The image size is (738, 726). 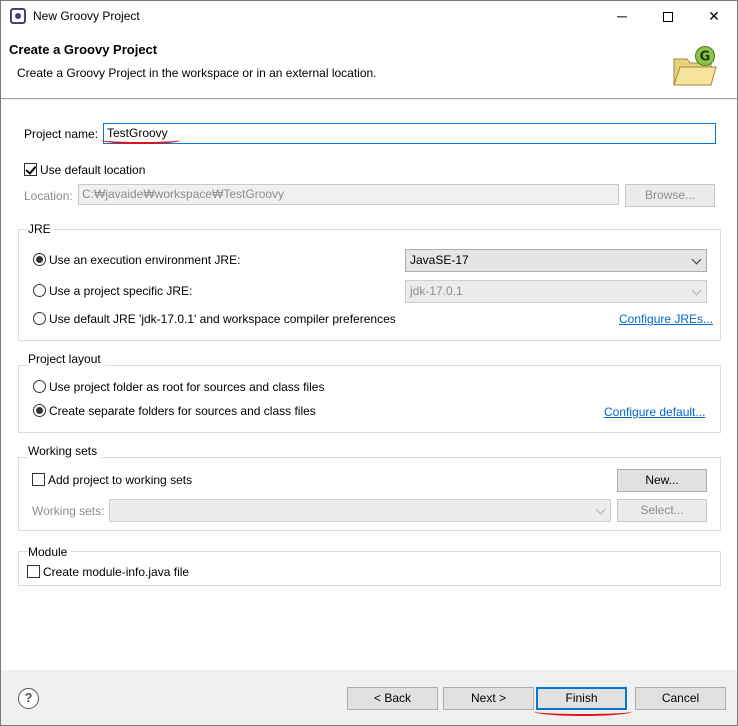 What do you see at coordinates (39, 290) in the screenshot?
I see `jre-specific-radio` at bounding box center [39, 290].